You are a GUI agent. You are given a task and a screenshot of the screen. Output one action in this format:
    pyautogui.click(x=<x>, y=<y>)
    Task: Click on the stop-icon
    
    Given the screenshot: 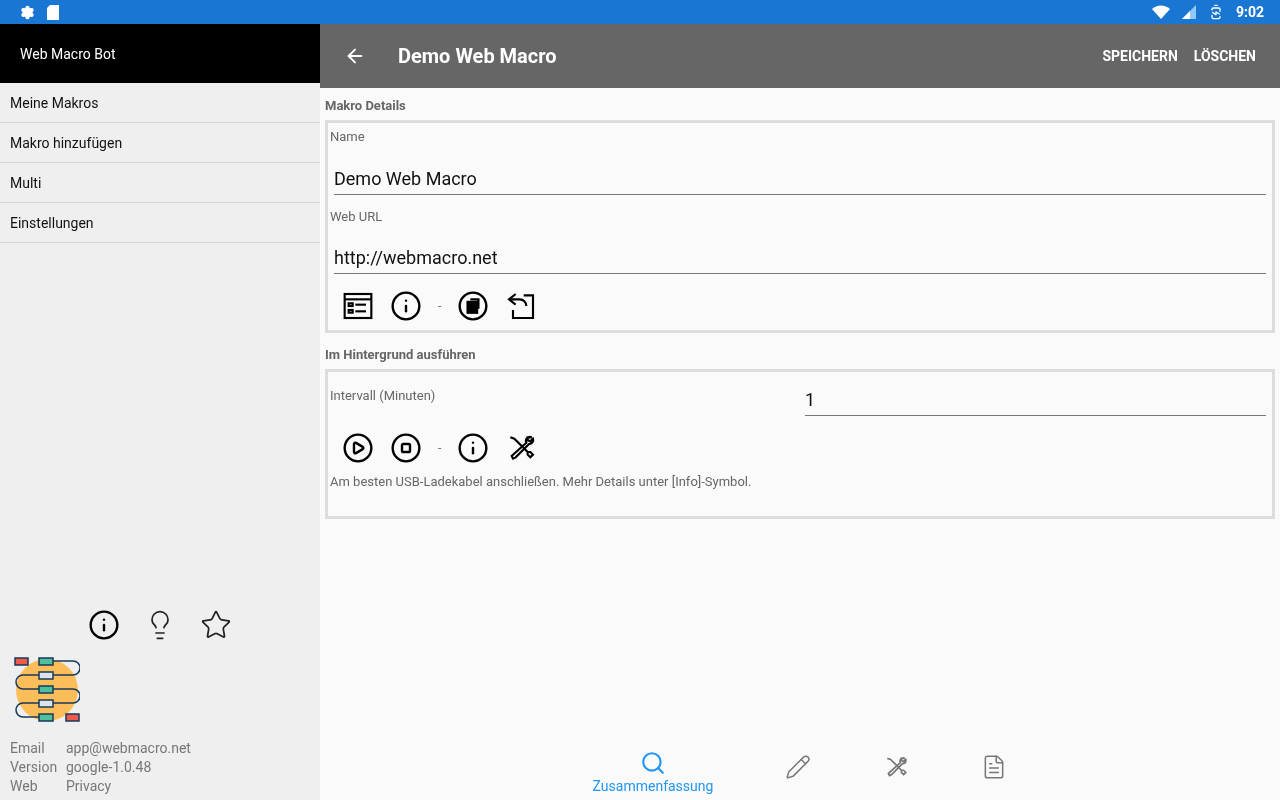 What is the action you would take?
    pyautogui.click(x=406, y=448)
    